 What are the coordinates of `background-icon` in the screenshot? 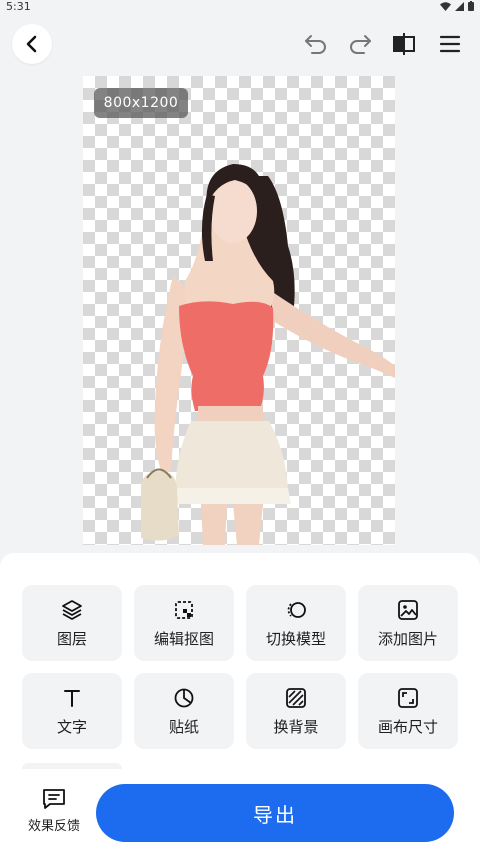 It's located at (296, 698).